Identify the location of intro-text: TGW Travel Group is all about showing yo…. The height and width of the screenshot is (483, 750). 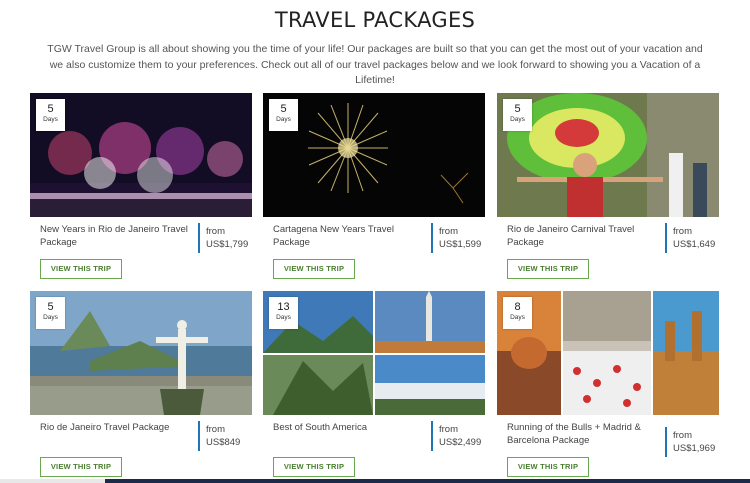
(375, 64).